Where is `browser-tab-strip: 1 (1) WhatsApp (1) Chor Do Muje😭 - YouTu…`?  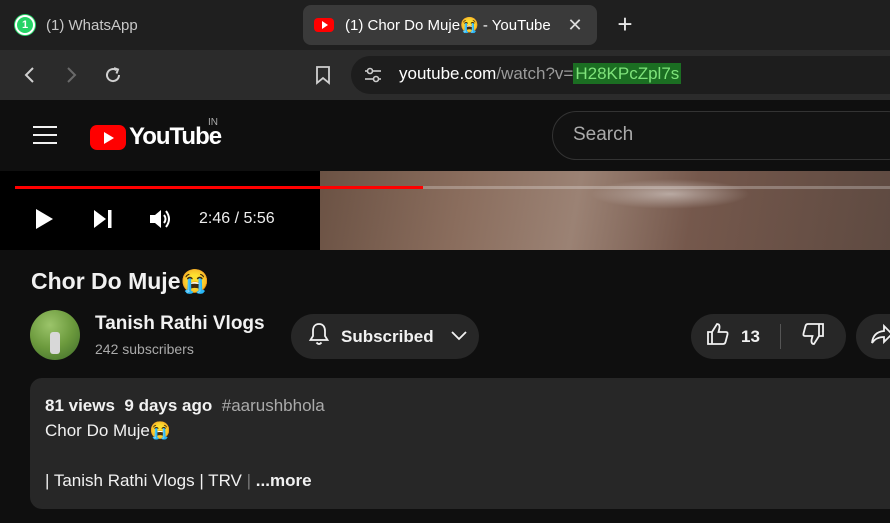
browser-tab-strip: 1 (1) WhatsApp (1) Chor Do Muje😭 - YouTu… is located at coordinates (445, 25).